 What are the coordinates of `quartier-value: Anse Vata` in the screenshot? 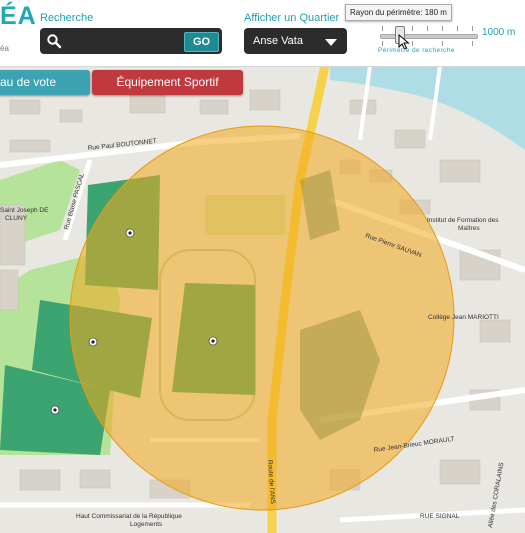 It's located at (278, 41).